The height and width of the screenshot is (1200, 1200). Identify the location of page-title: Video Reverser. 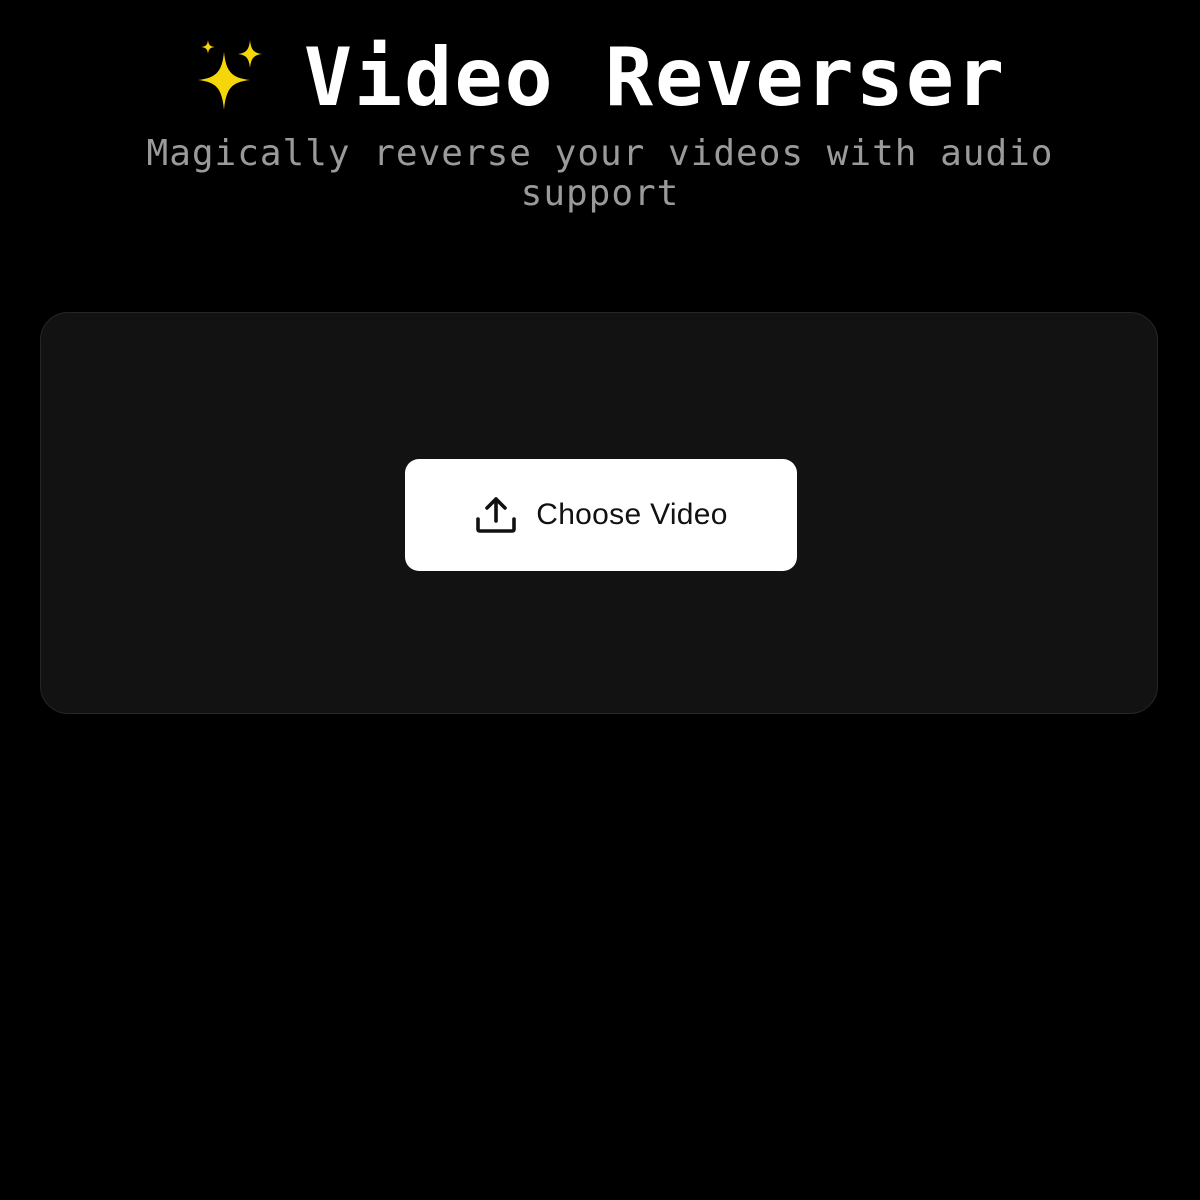
(600, 78).